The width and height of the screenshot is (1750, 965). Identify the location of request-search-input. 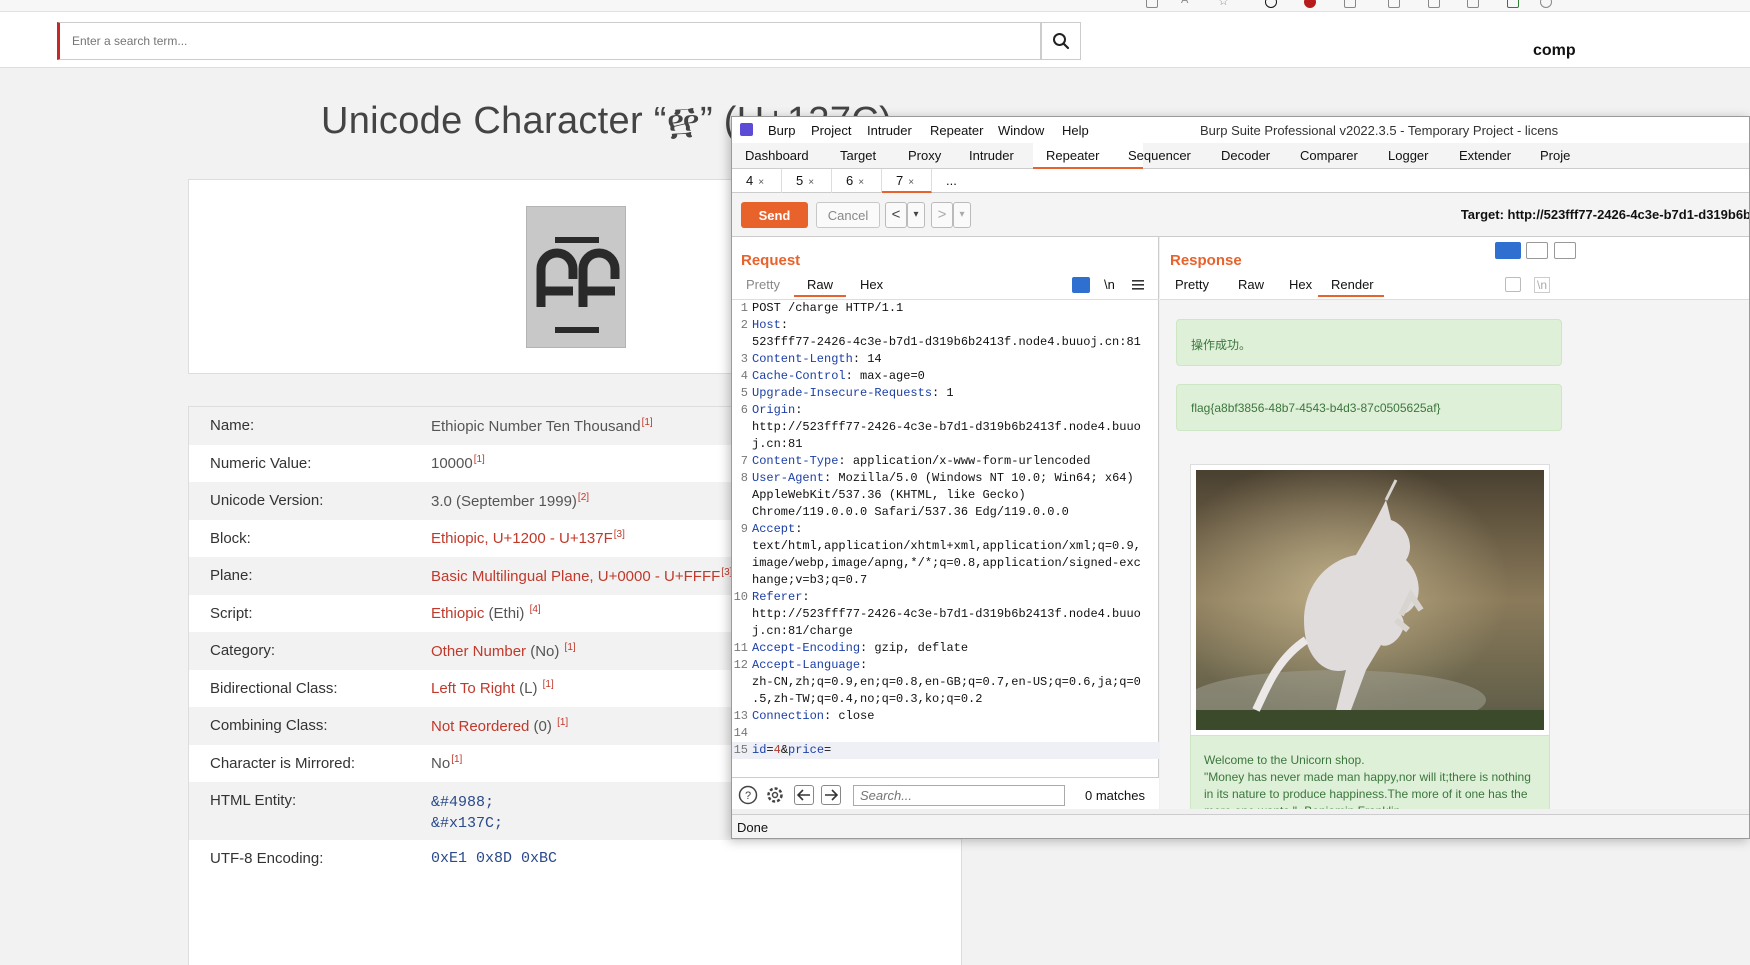
(959, 795).